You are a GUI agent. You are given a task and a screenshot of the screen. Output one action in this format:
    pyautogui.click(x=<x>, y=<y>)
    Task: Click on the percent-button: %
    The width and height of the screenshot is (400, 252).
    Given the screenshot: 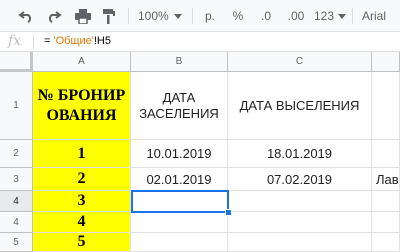 What is the action you would take?
    pyautogui.click(x=238, y=16)
    